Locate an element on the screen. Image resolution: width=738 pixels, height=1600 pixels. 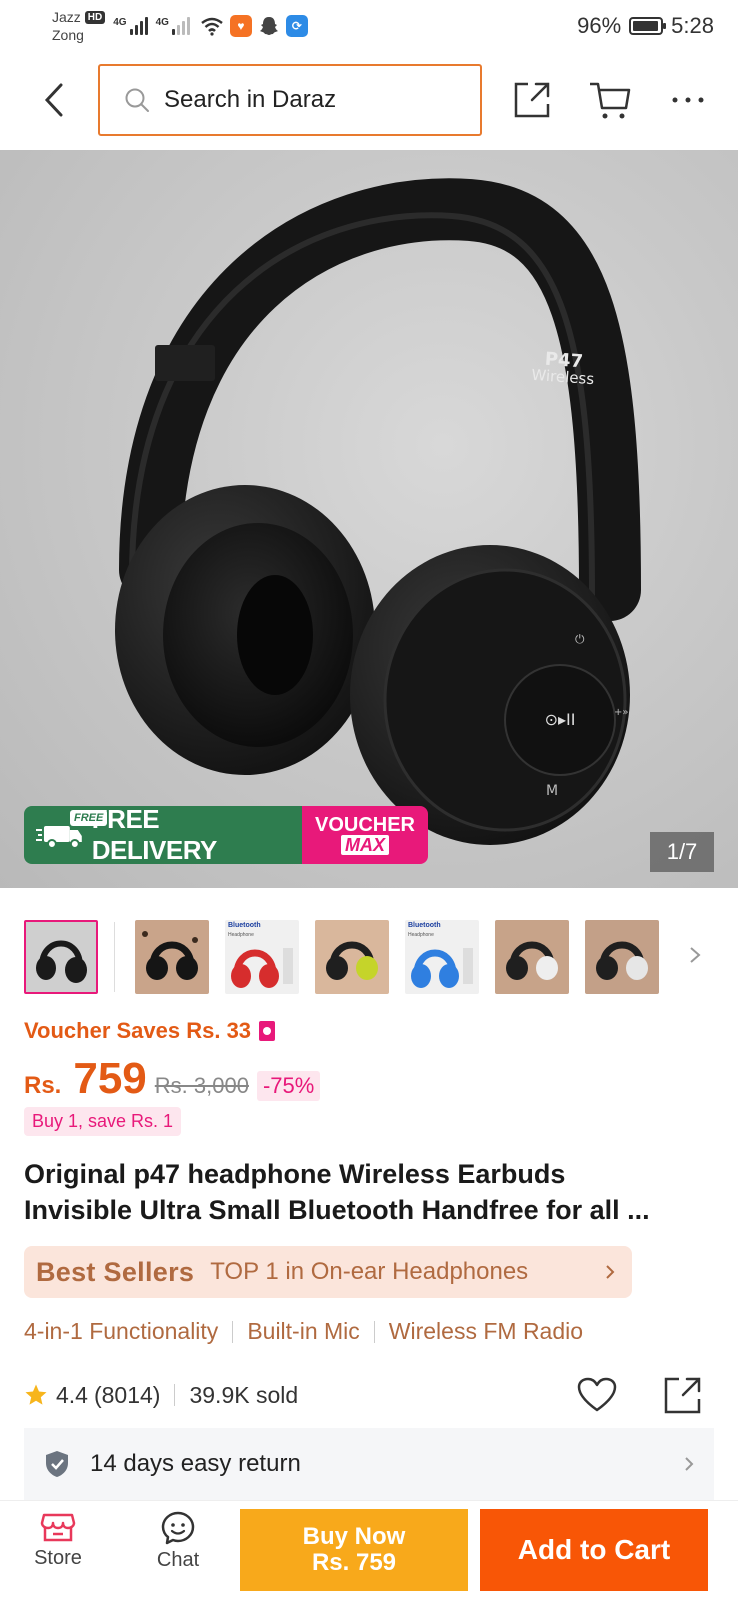
chat-label: Chat is located at coordinates (178, 1560).